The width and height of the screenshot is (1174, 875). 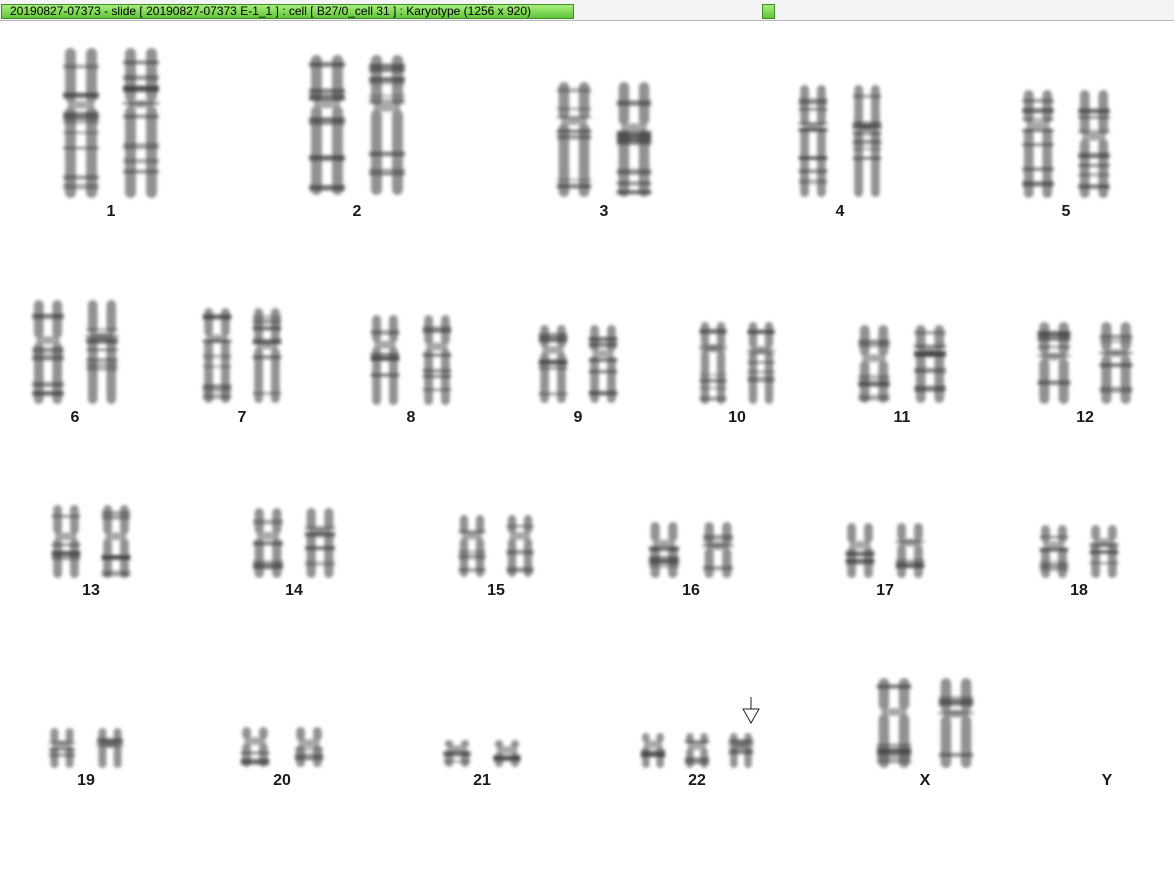 I want to click on down-arrow-icon, so click(x=751, y=711).